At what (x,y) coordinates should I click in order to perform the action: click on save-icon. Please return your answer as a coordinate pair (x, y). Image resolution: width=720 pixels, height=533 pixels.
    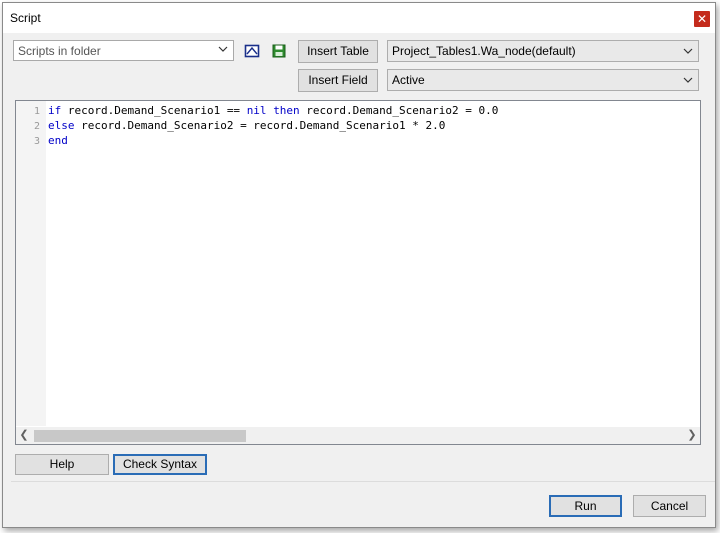
    Looking at the image, I should click on (279, 51).